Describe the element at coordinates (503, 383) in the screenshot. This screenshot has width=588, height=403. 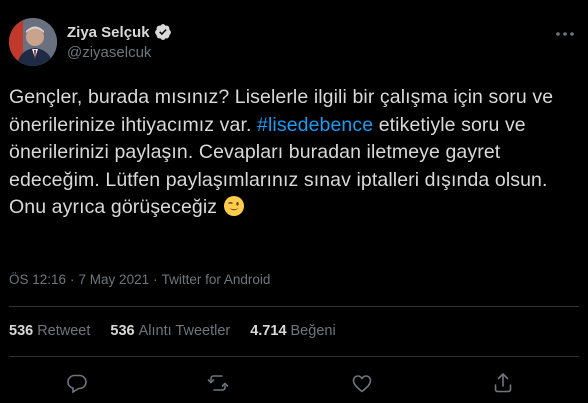
I see `share-icon` at that location.